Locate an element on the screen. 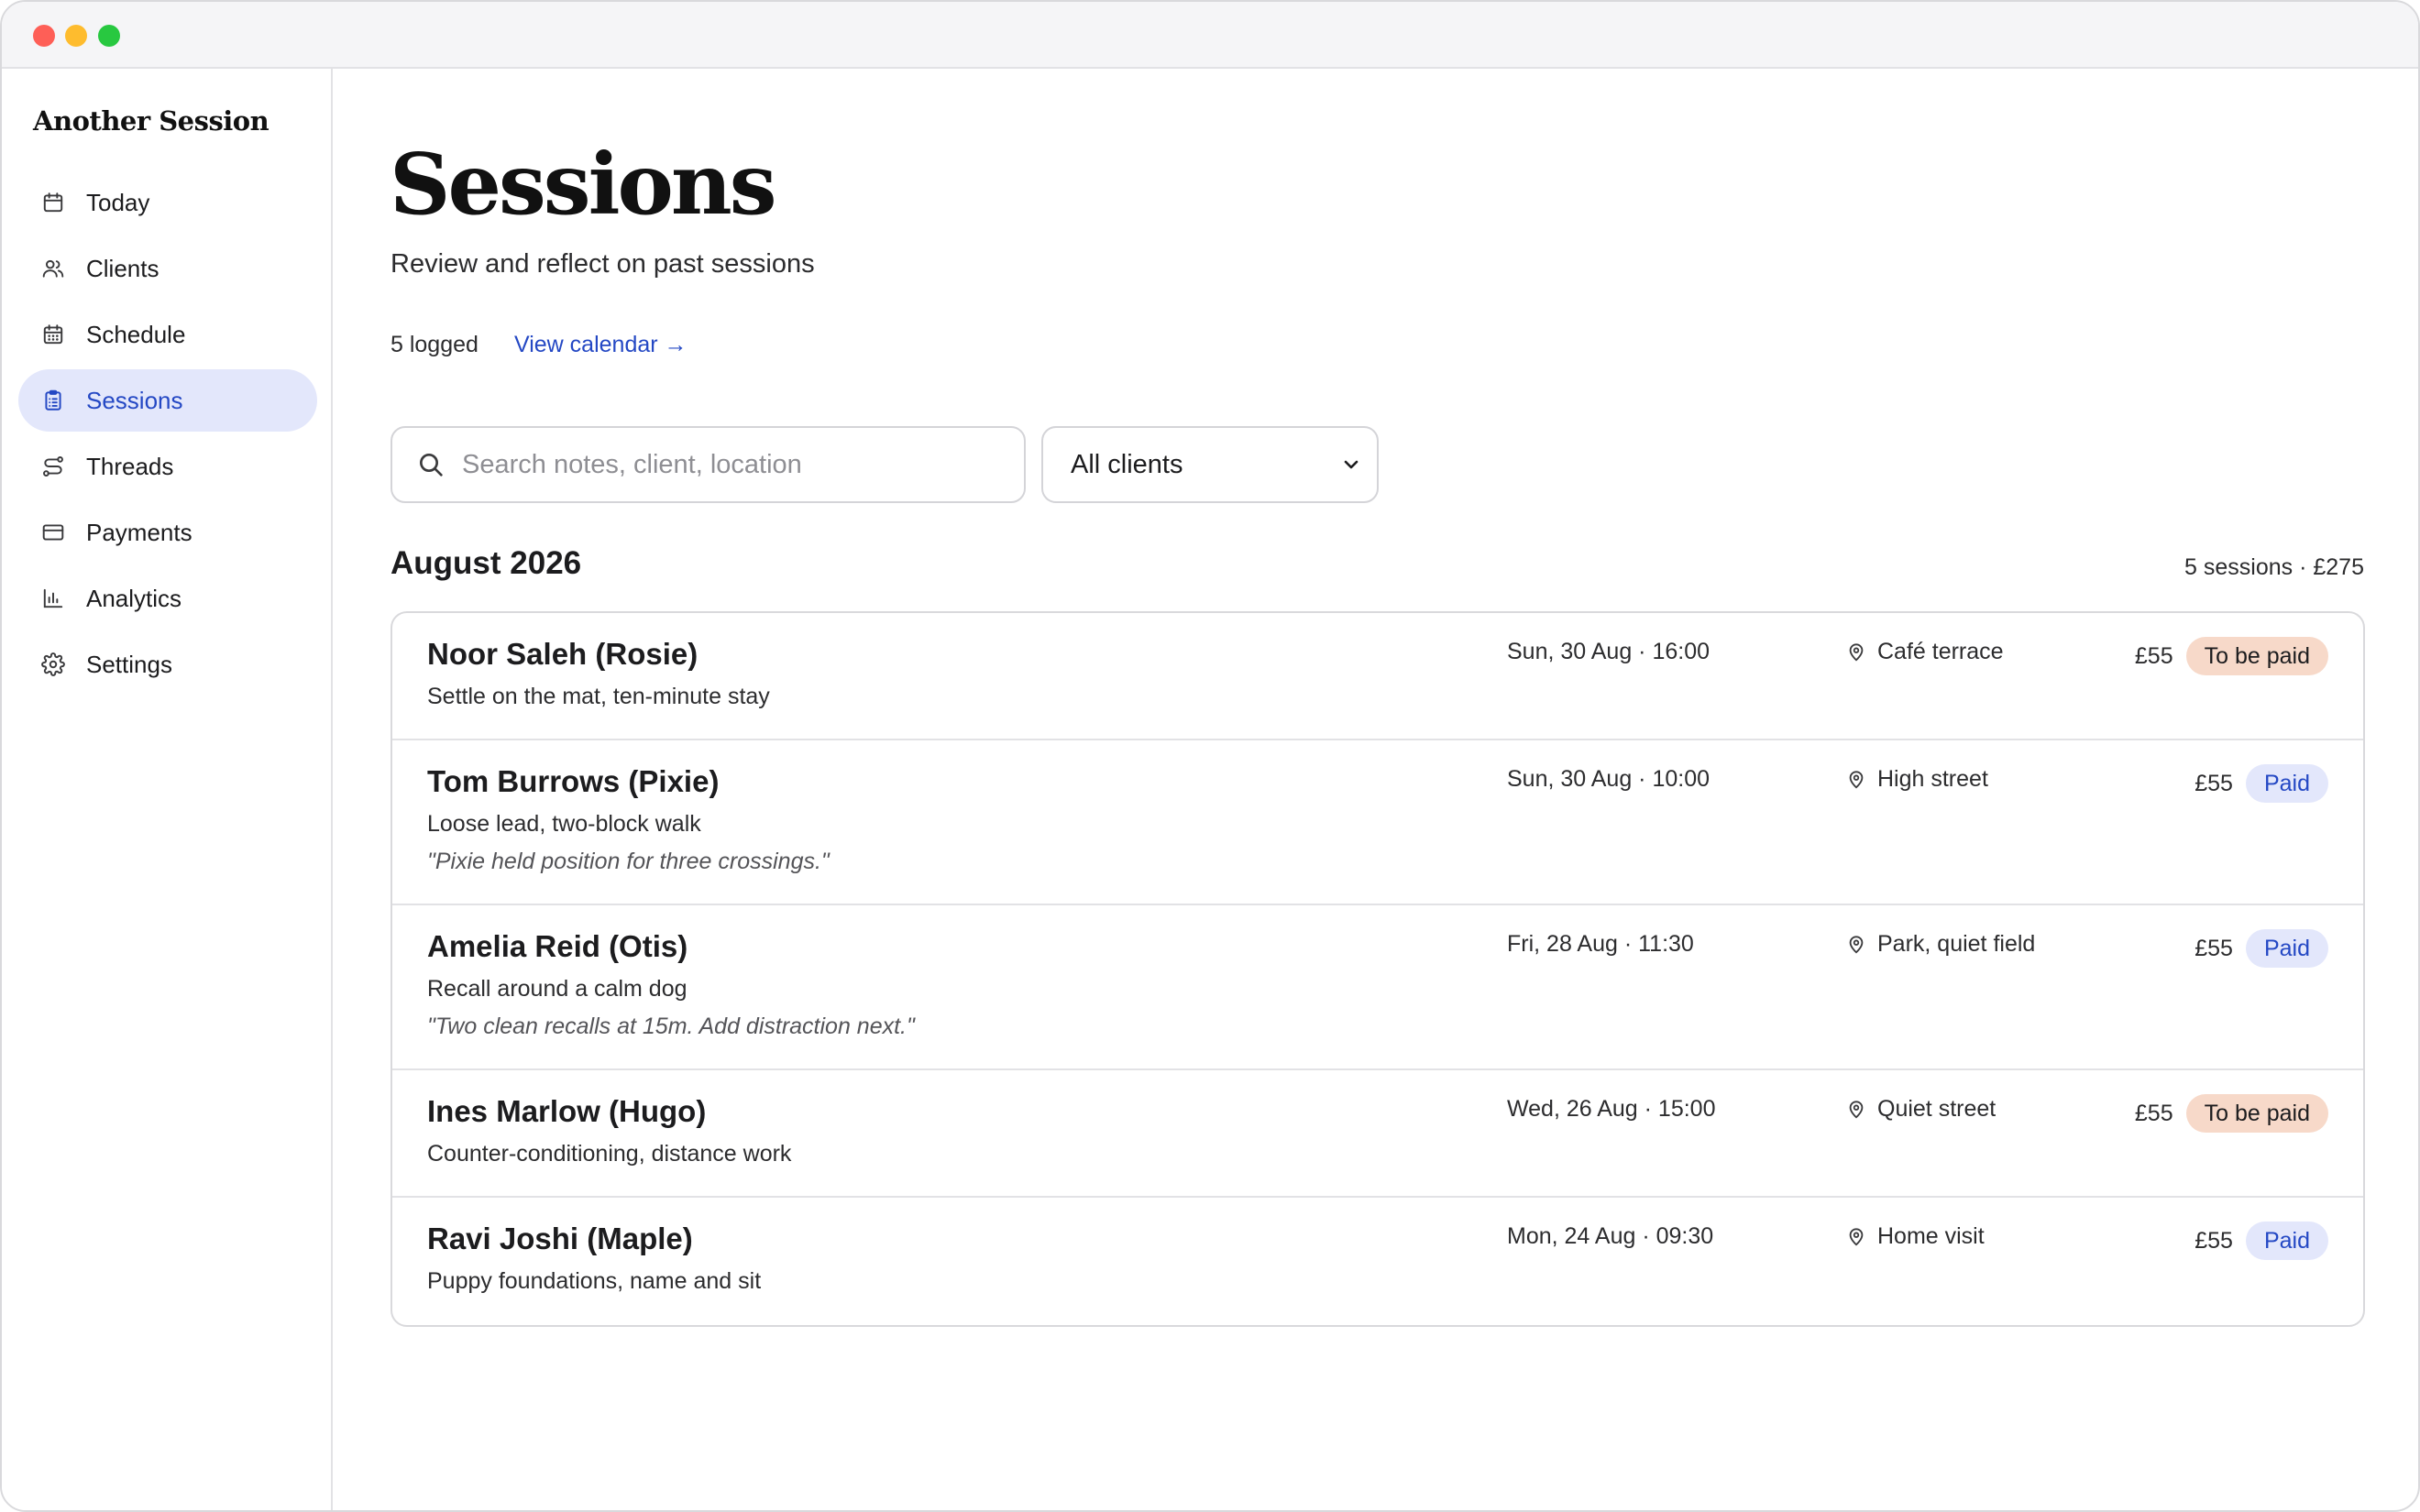 The image size is (2420, 1512). session-client: Ravi Joshi (Maple) is located at coordinates (560, 1238).